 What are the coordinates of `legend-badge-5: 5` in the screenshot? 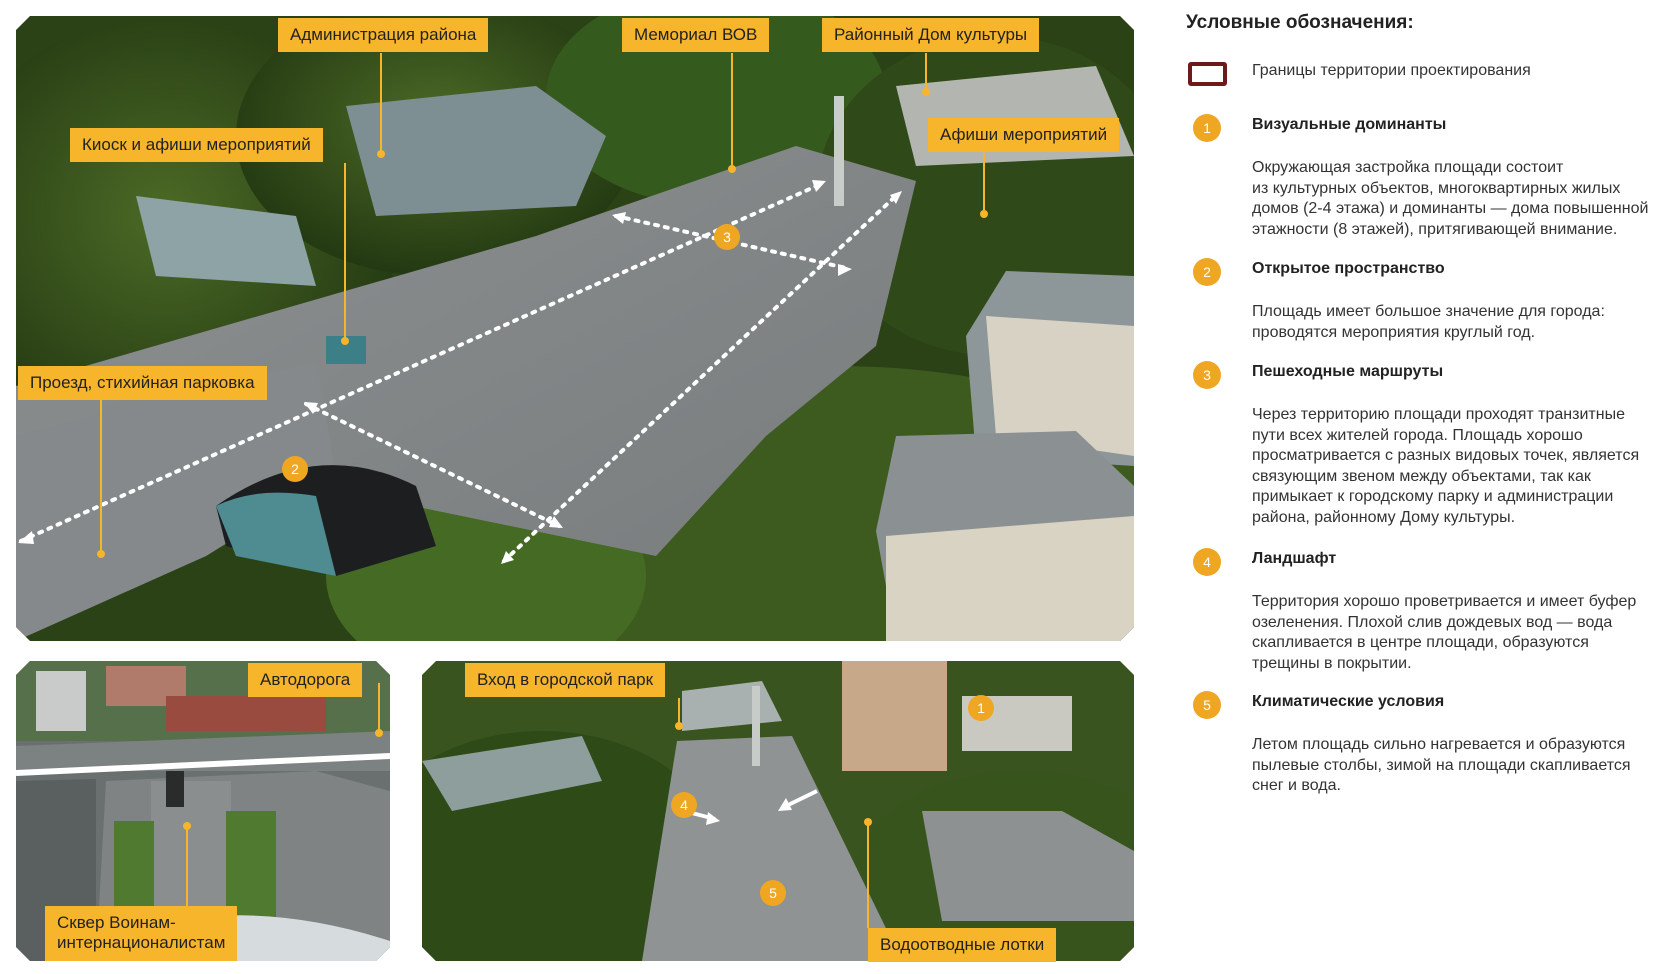 It's located at (1207, 705).